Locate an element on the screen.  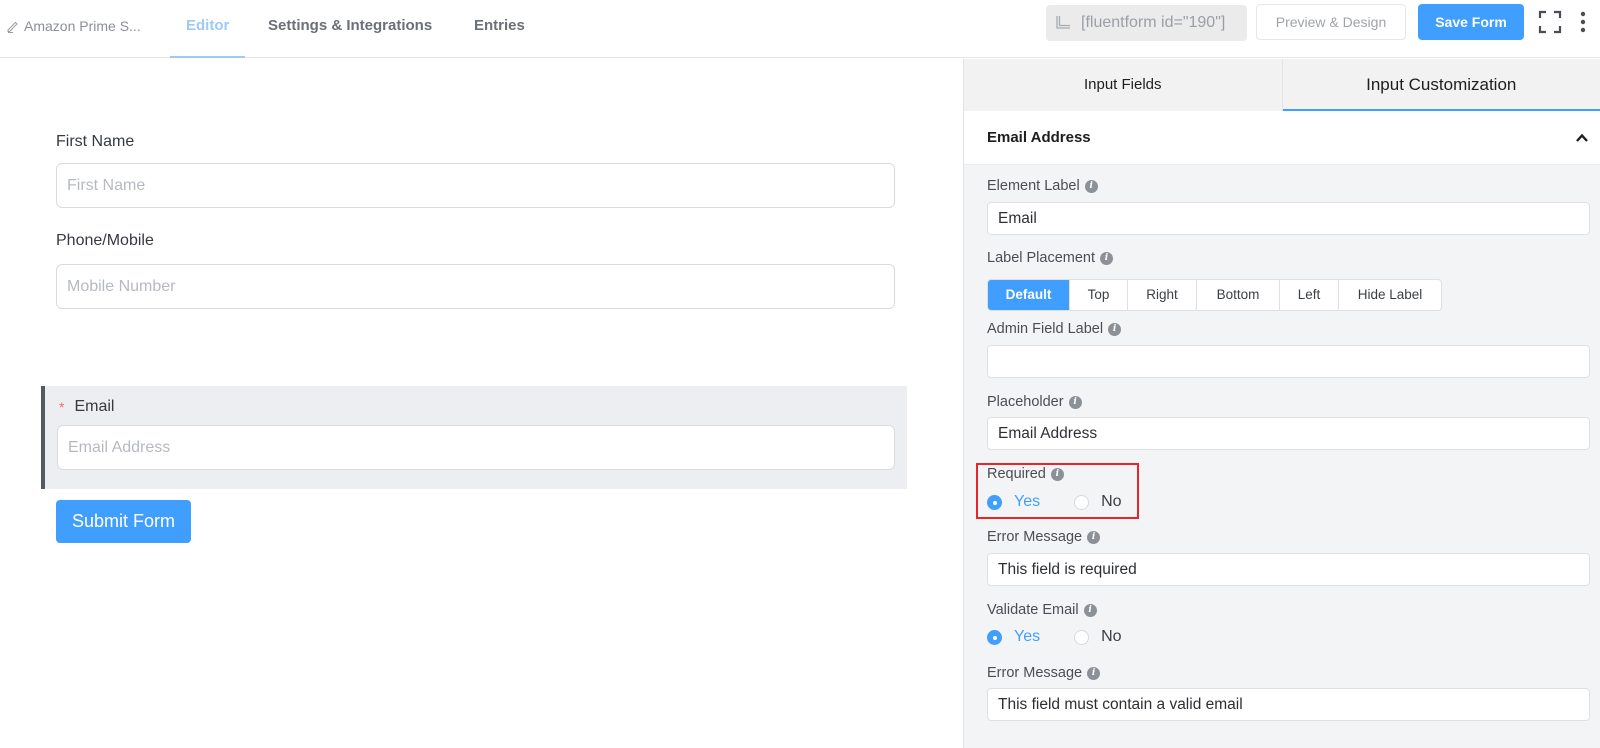
admin-field-label-label: Admin Field Label i is located at coordinates (1054, 329).